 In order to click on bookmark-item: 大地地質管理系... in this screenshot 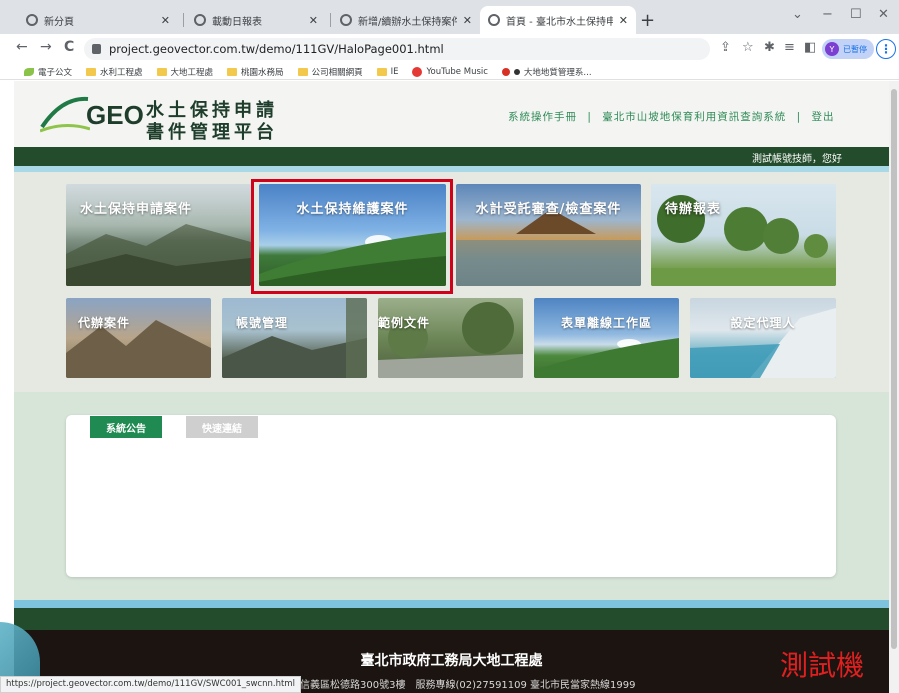, I will do `click(546, 72)`.